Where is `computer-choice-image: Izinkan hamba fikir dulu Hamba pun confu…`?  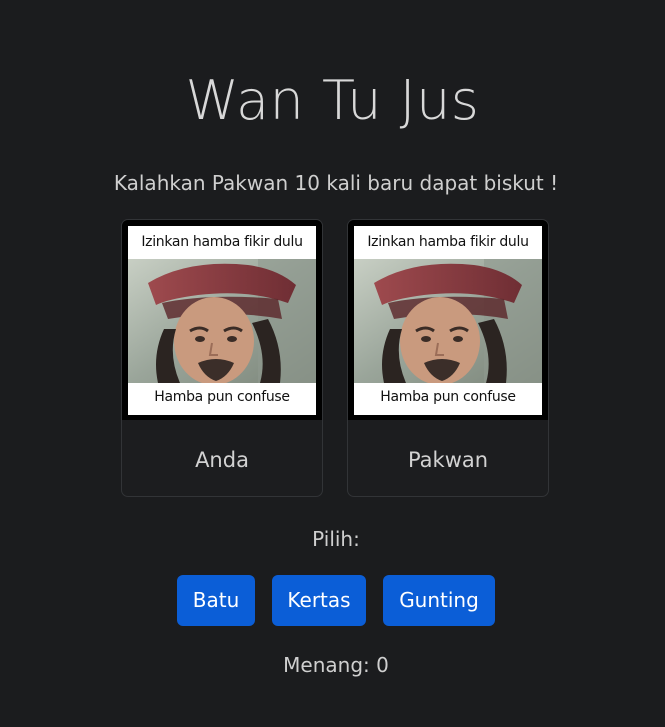
computer-choice-image: Izinkan hamba fikir dulu Hamba pun confu… is located at coordinates (448, 320).